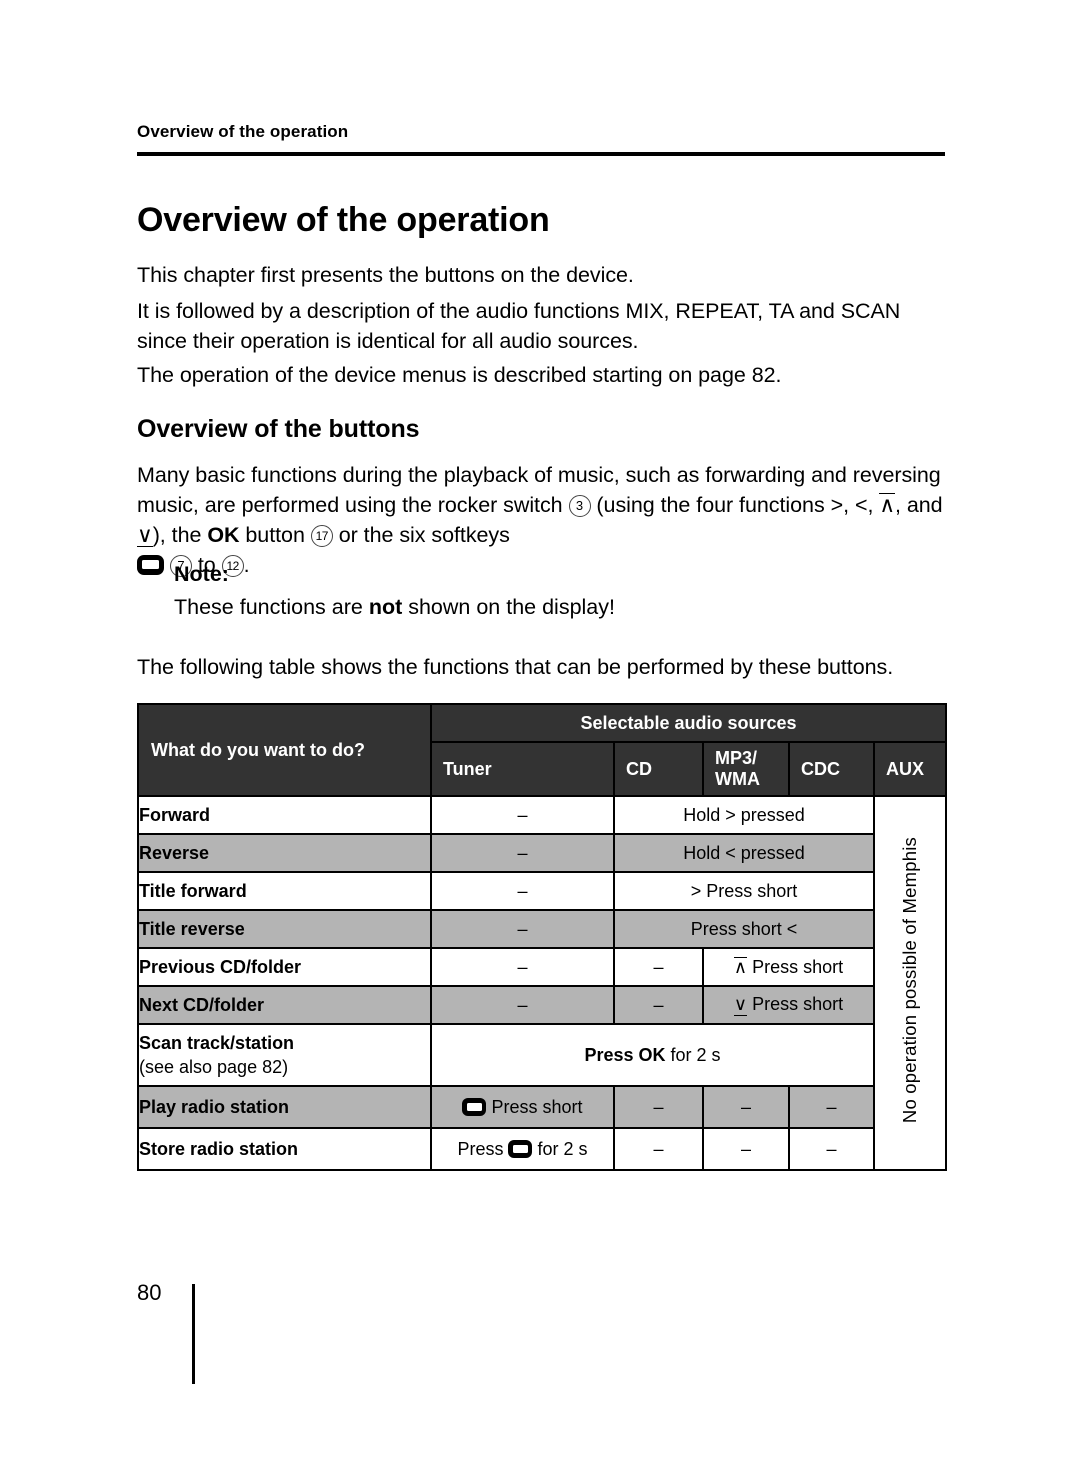  I want to click on cell-text: Press short, so click(537, 1106).